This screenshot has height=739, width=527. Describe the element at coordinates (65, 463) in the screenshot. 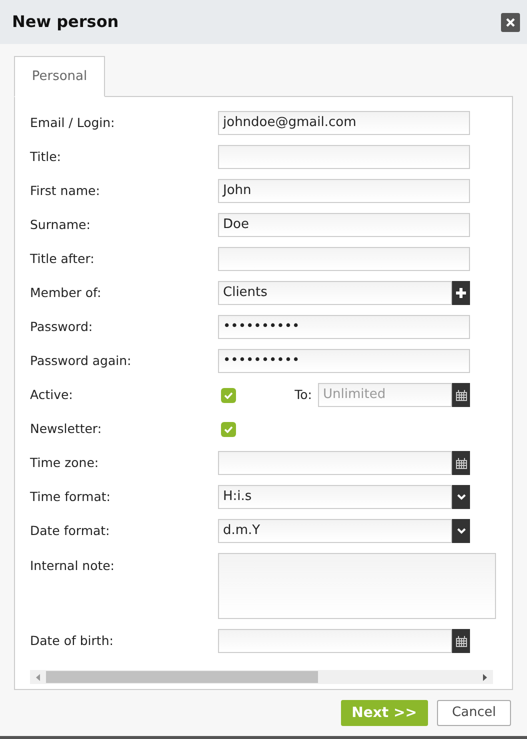

I see `field-label: Time zone:` at that location.